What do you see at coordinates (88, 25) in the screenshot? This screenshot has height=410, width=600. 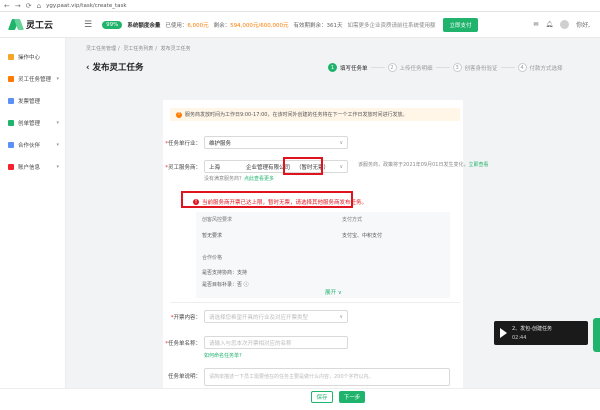 I see `menu-toggle-icon: ☰` at bounding box center [88, 25].